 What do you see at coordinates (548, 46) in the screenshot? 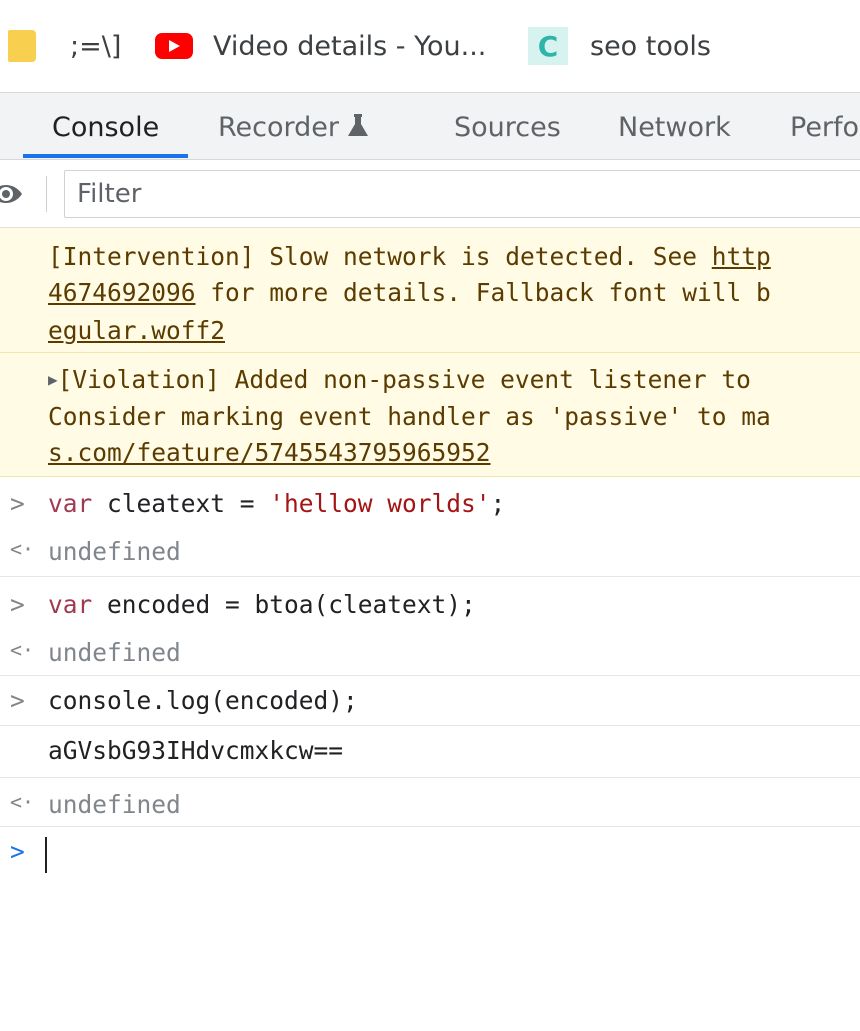
I see `letter-c-icon: C` at bounding box center [548, 46].